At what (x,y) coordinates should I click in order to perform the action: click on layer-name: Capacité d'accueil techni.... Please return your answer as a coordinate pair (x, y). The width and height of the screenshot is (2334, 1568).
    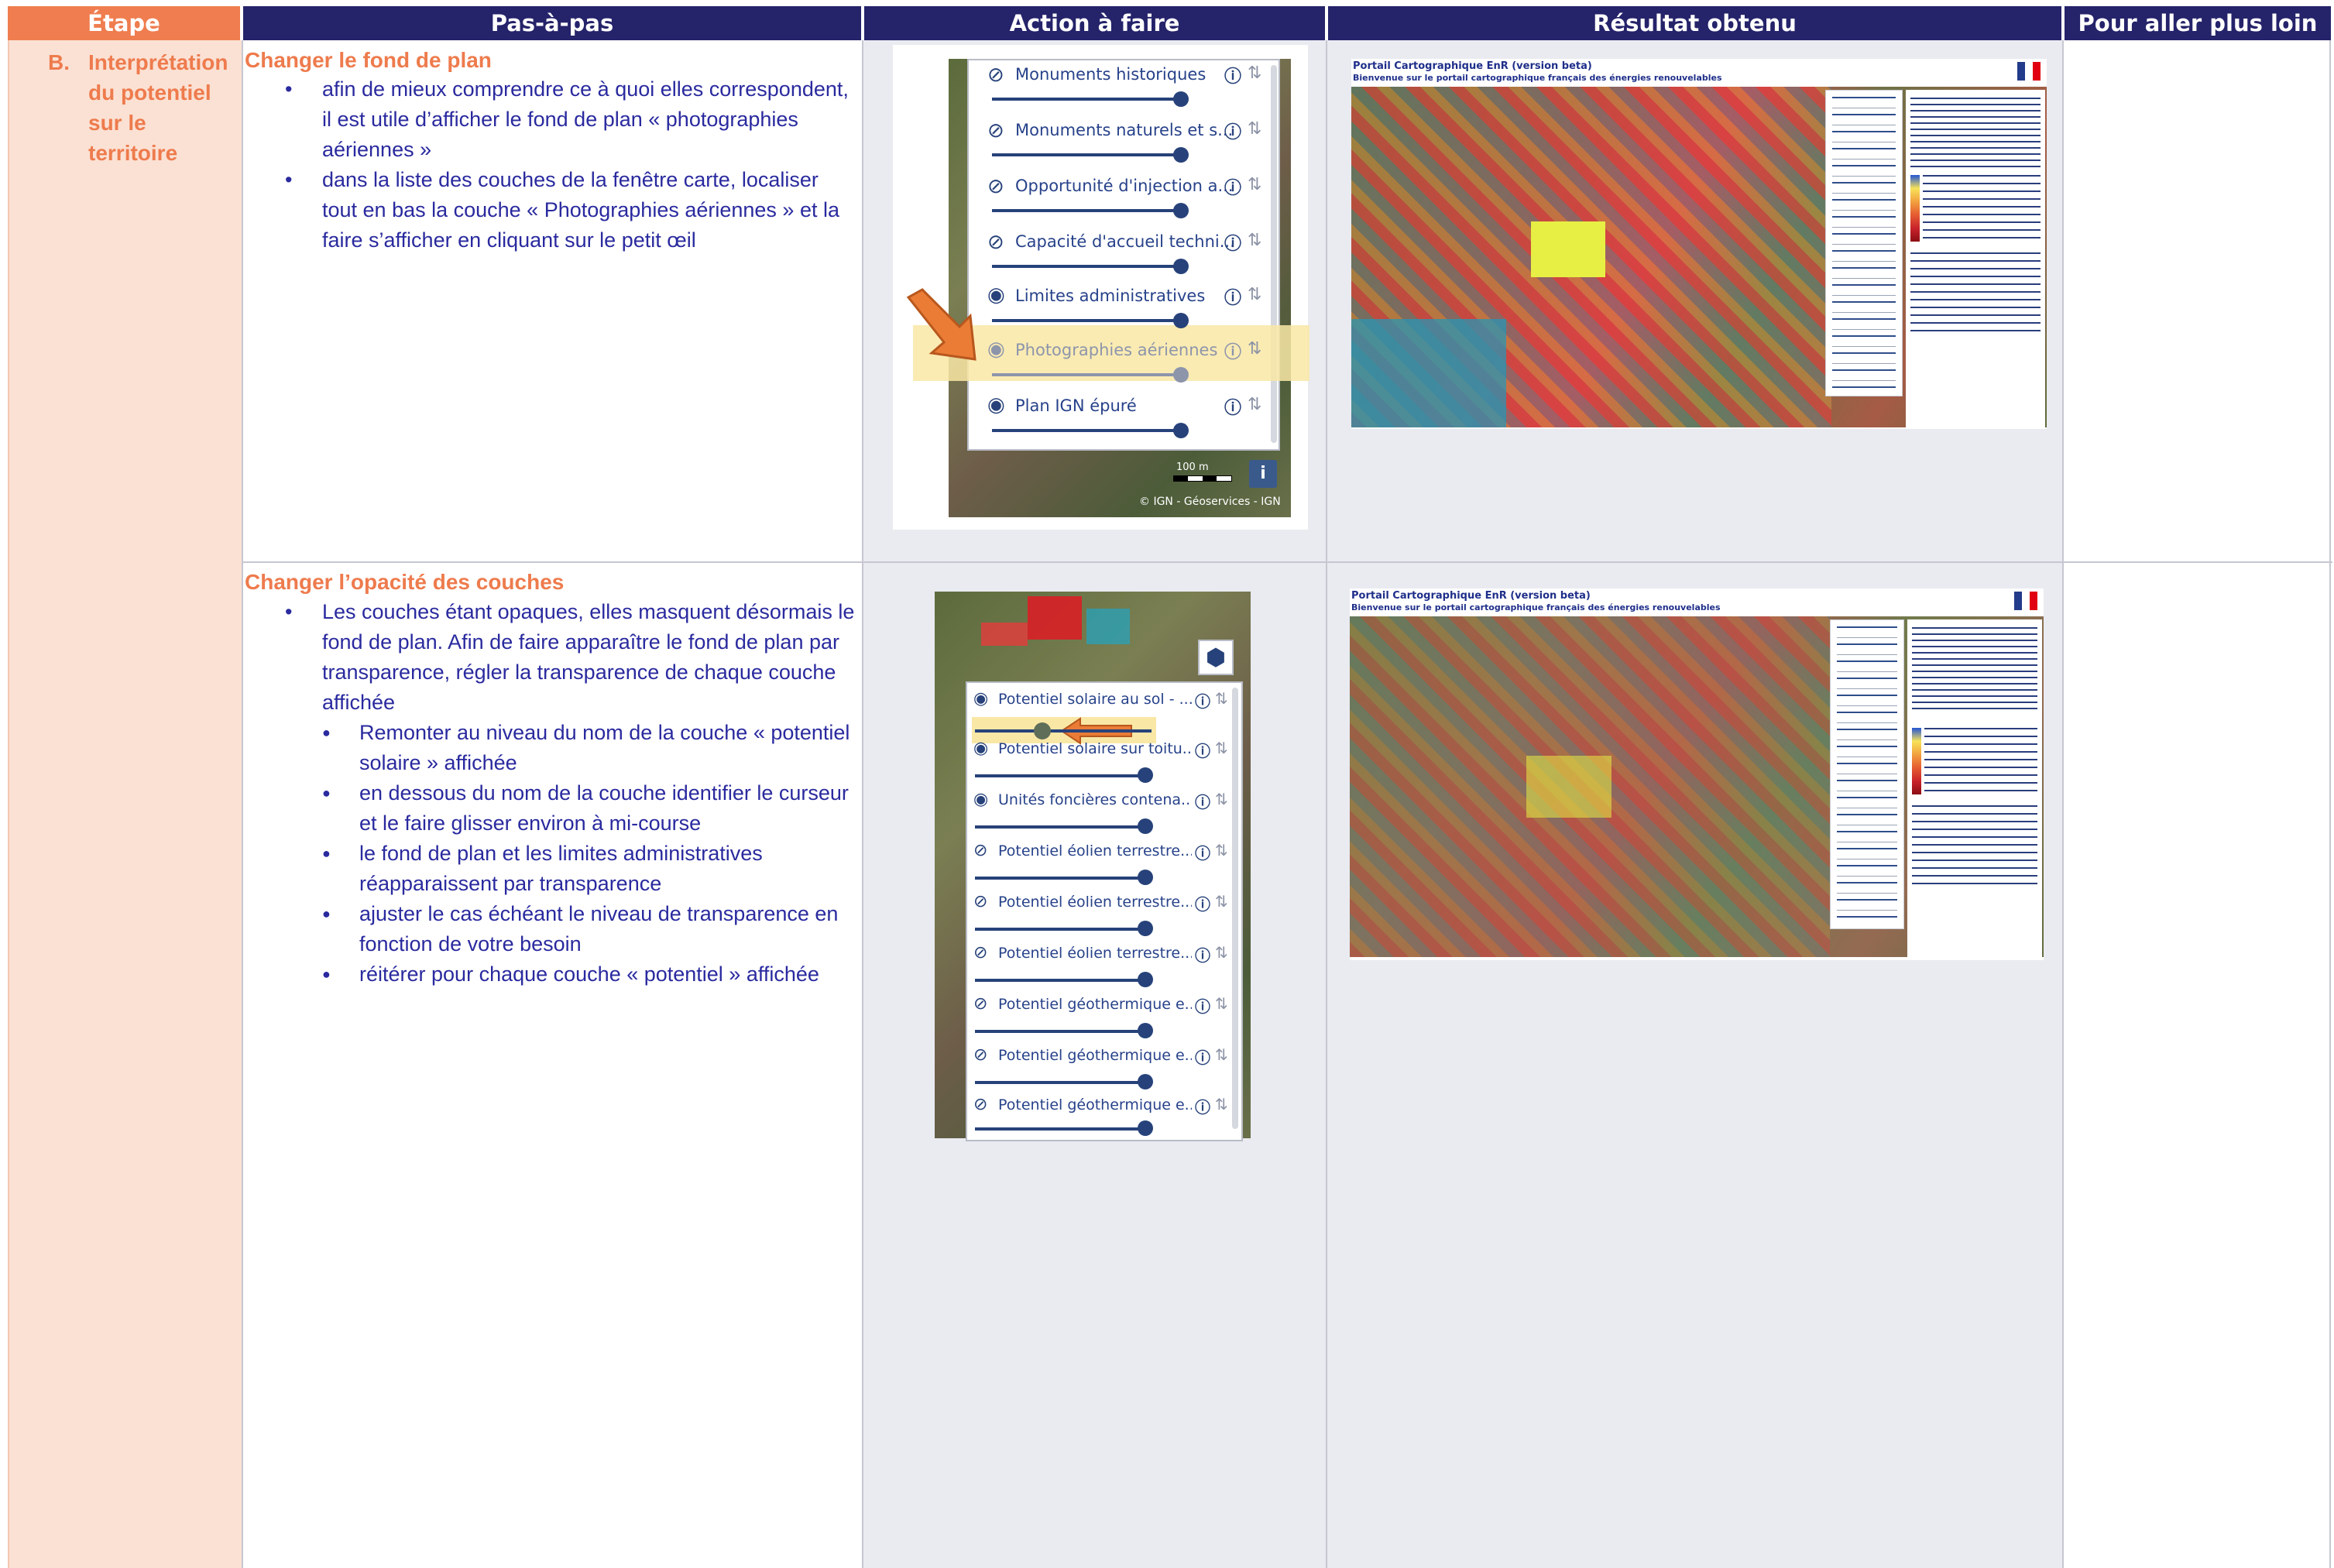
    Looking at the image, I should click on (1125, 241).